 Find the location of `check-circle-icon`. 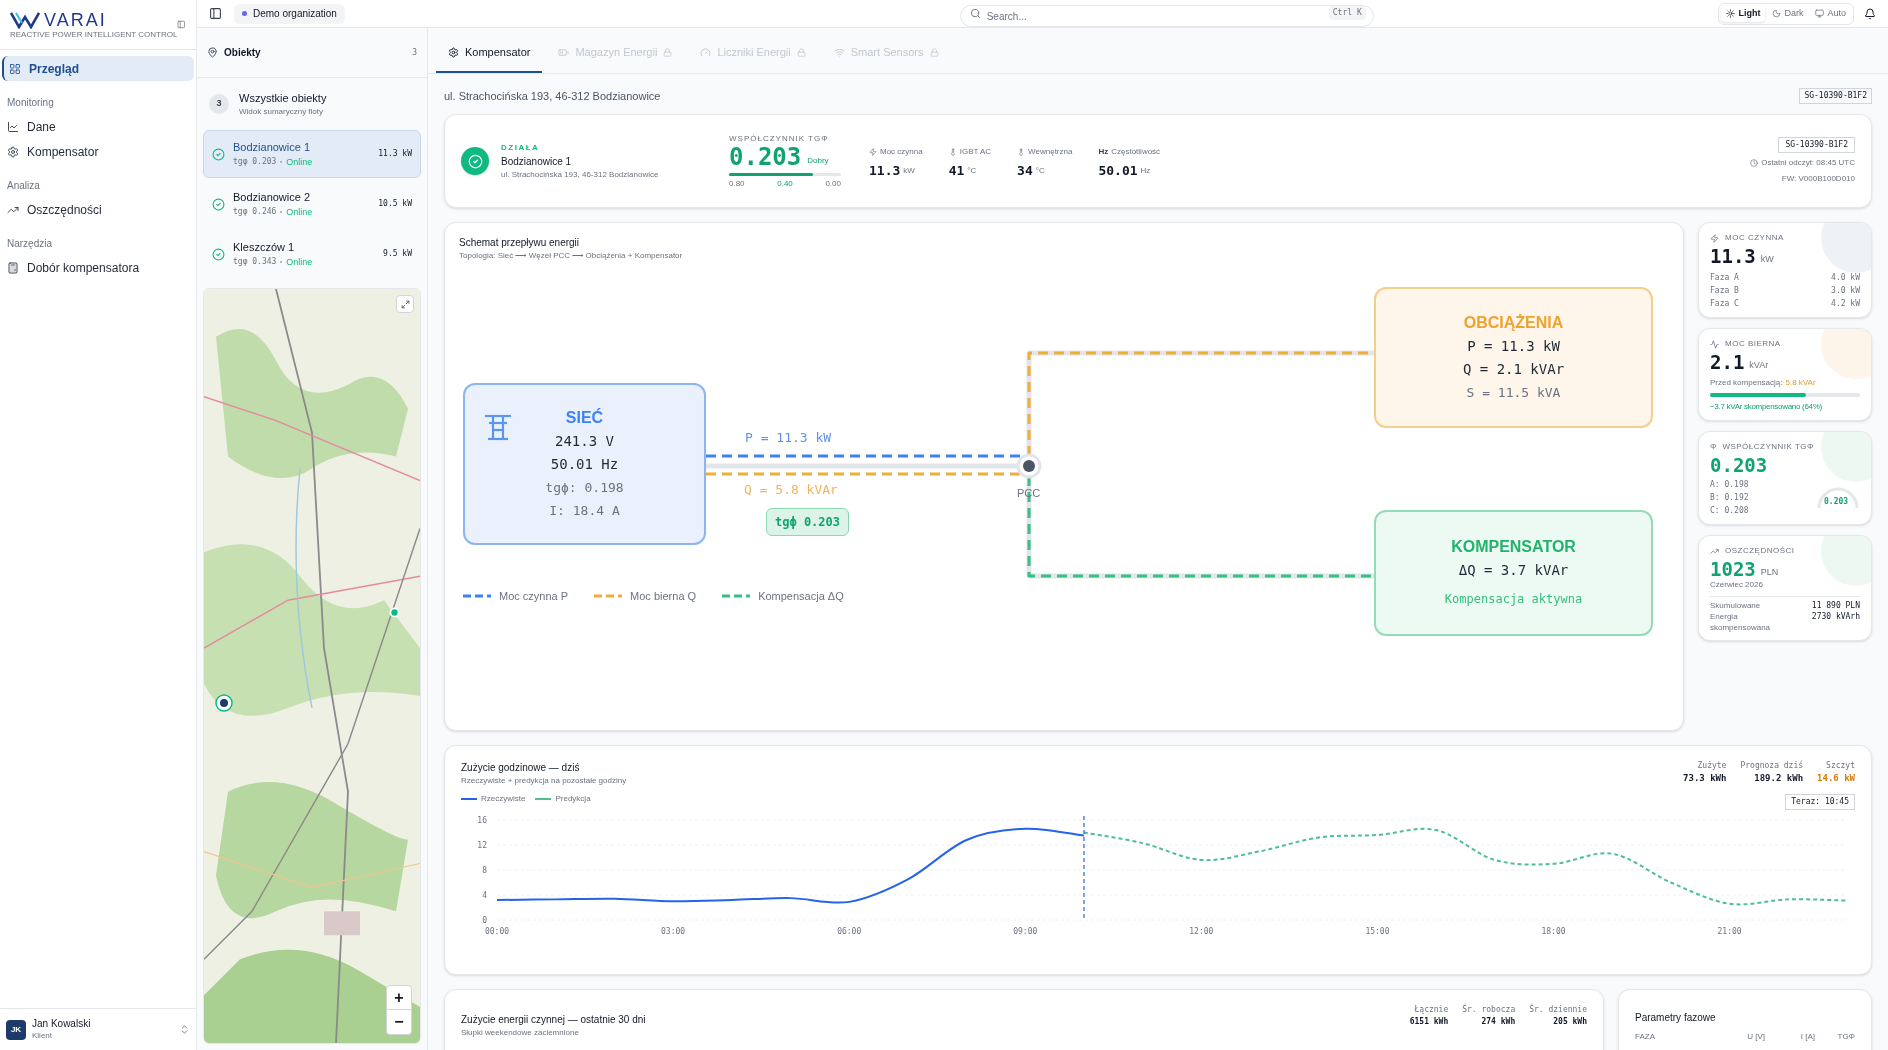

check-circle-icon is located at coordinates (218, 204).